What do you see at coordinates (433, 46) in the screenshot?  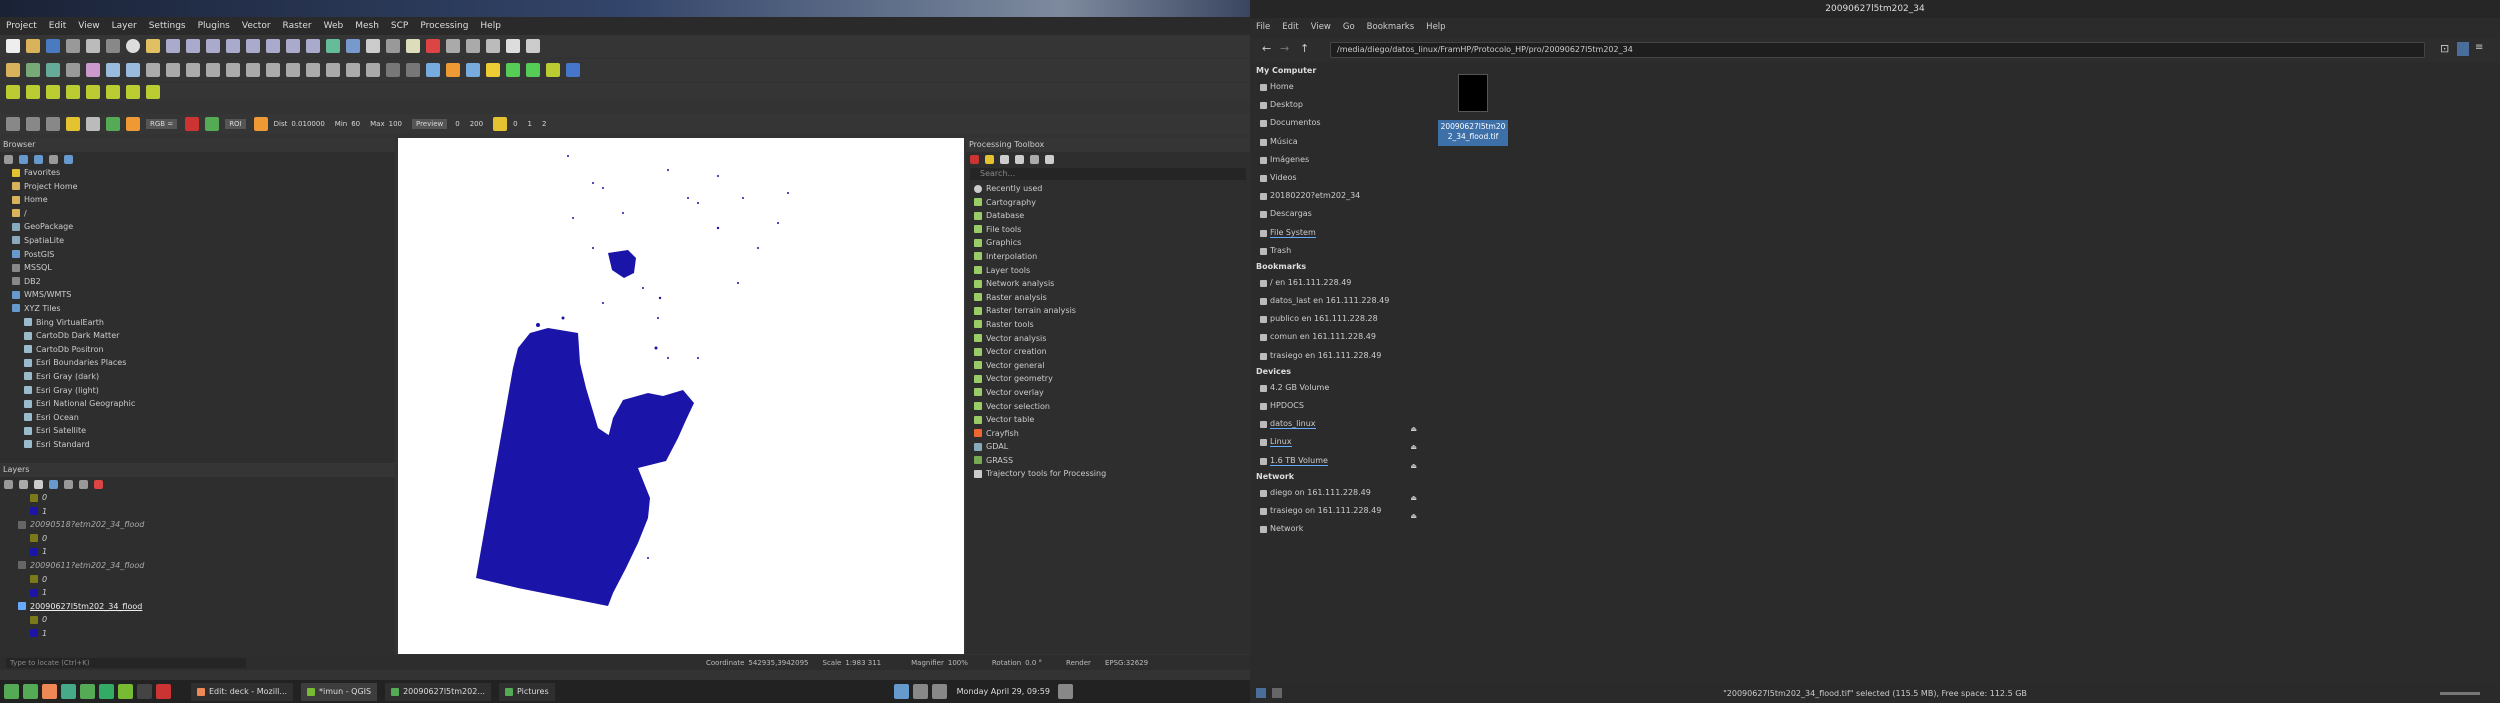 I see `deselect-icon` at bounding box center [433, 46].